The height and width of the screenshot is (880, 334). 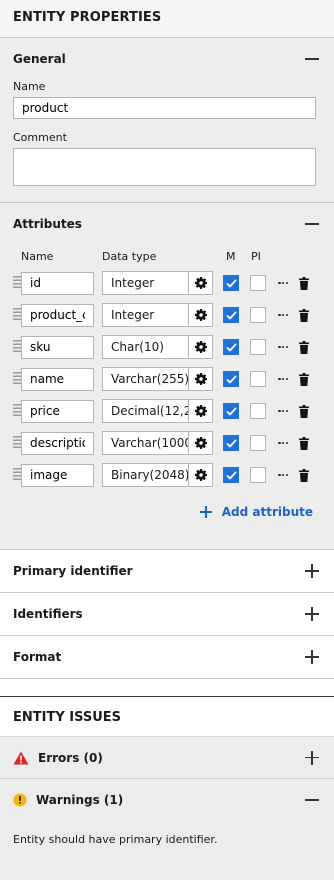 I want to click on collapsed-section-format: Format, so click(x=167, y=657).